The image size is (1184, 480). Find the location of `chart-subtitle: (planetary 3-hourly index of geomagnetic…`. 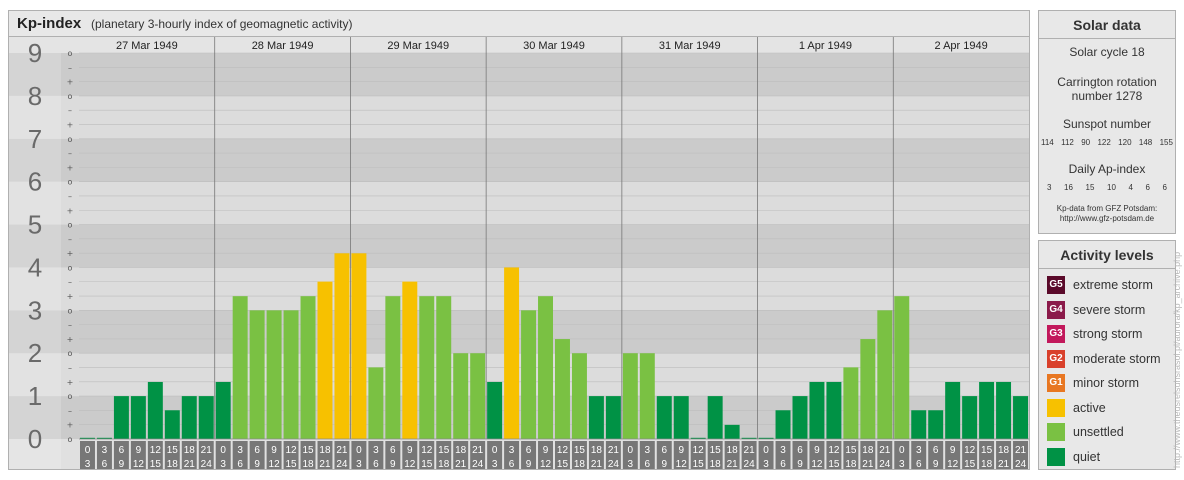

chart-subtitle: (planetary 3-hourly index of geomagnetic… is located at coordinates (222, 24).